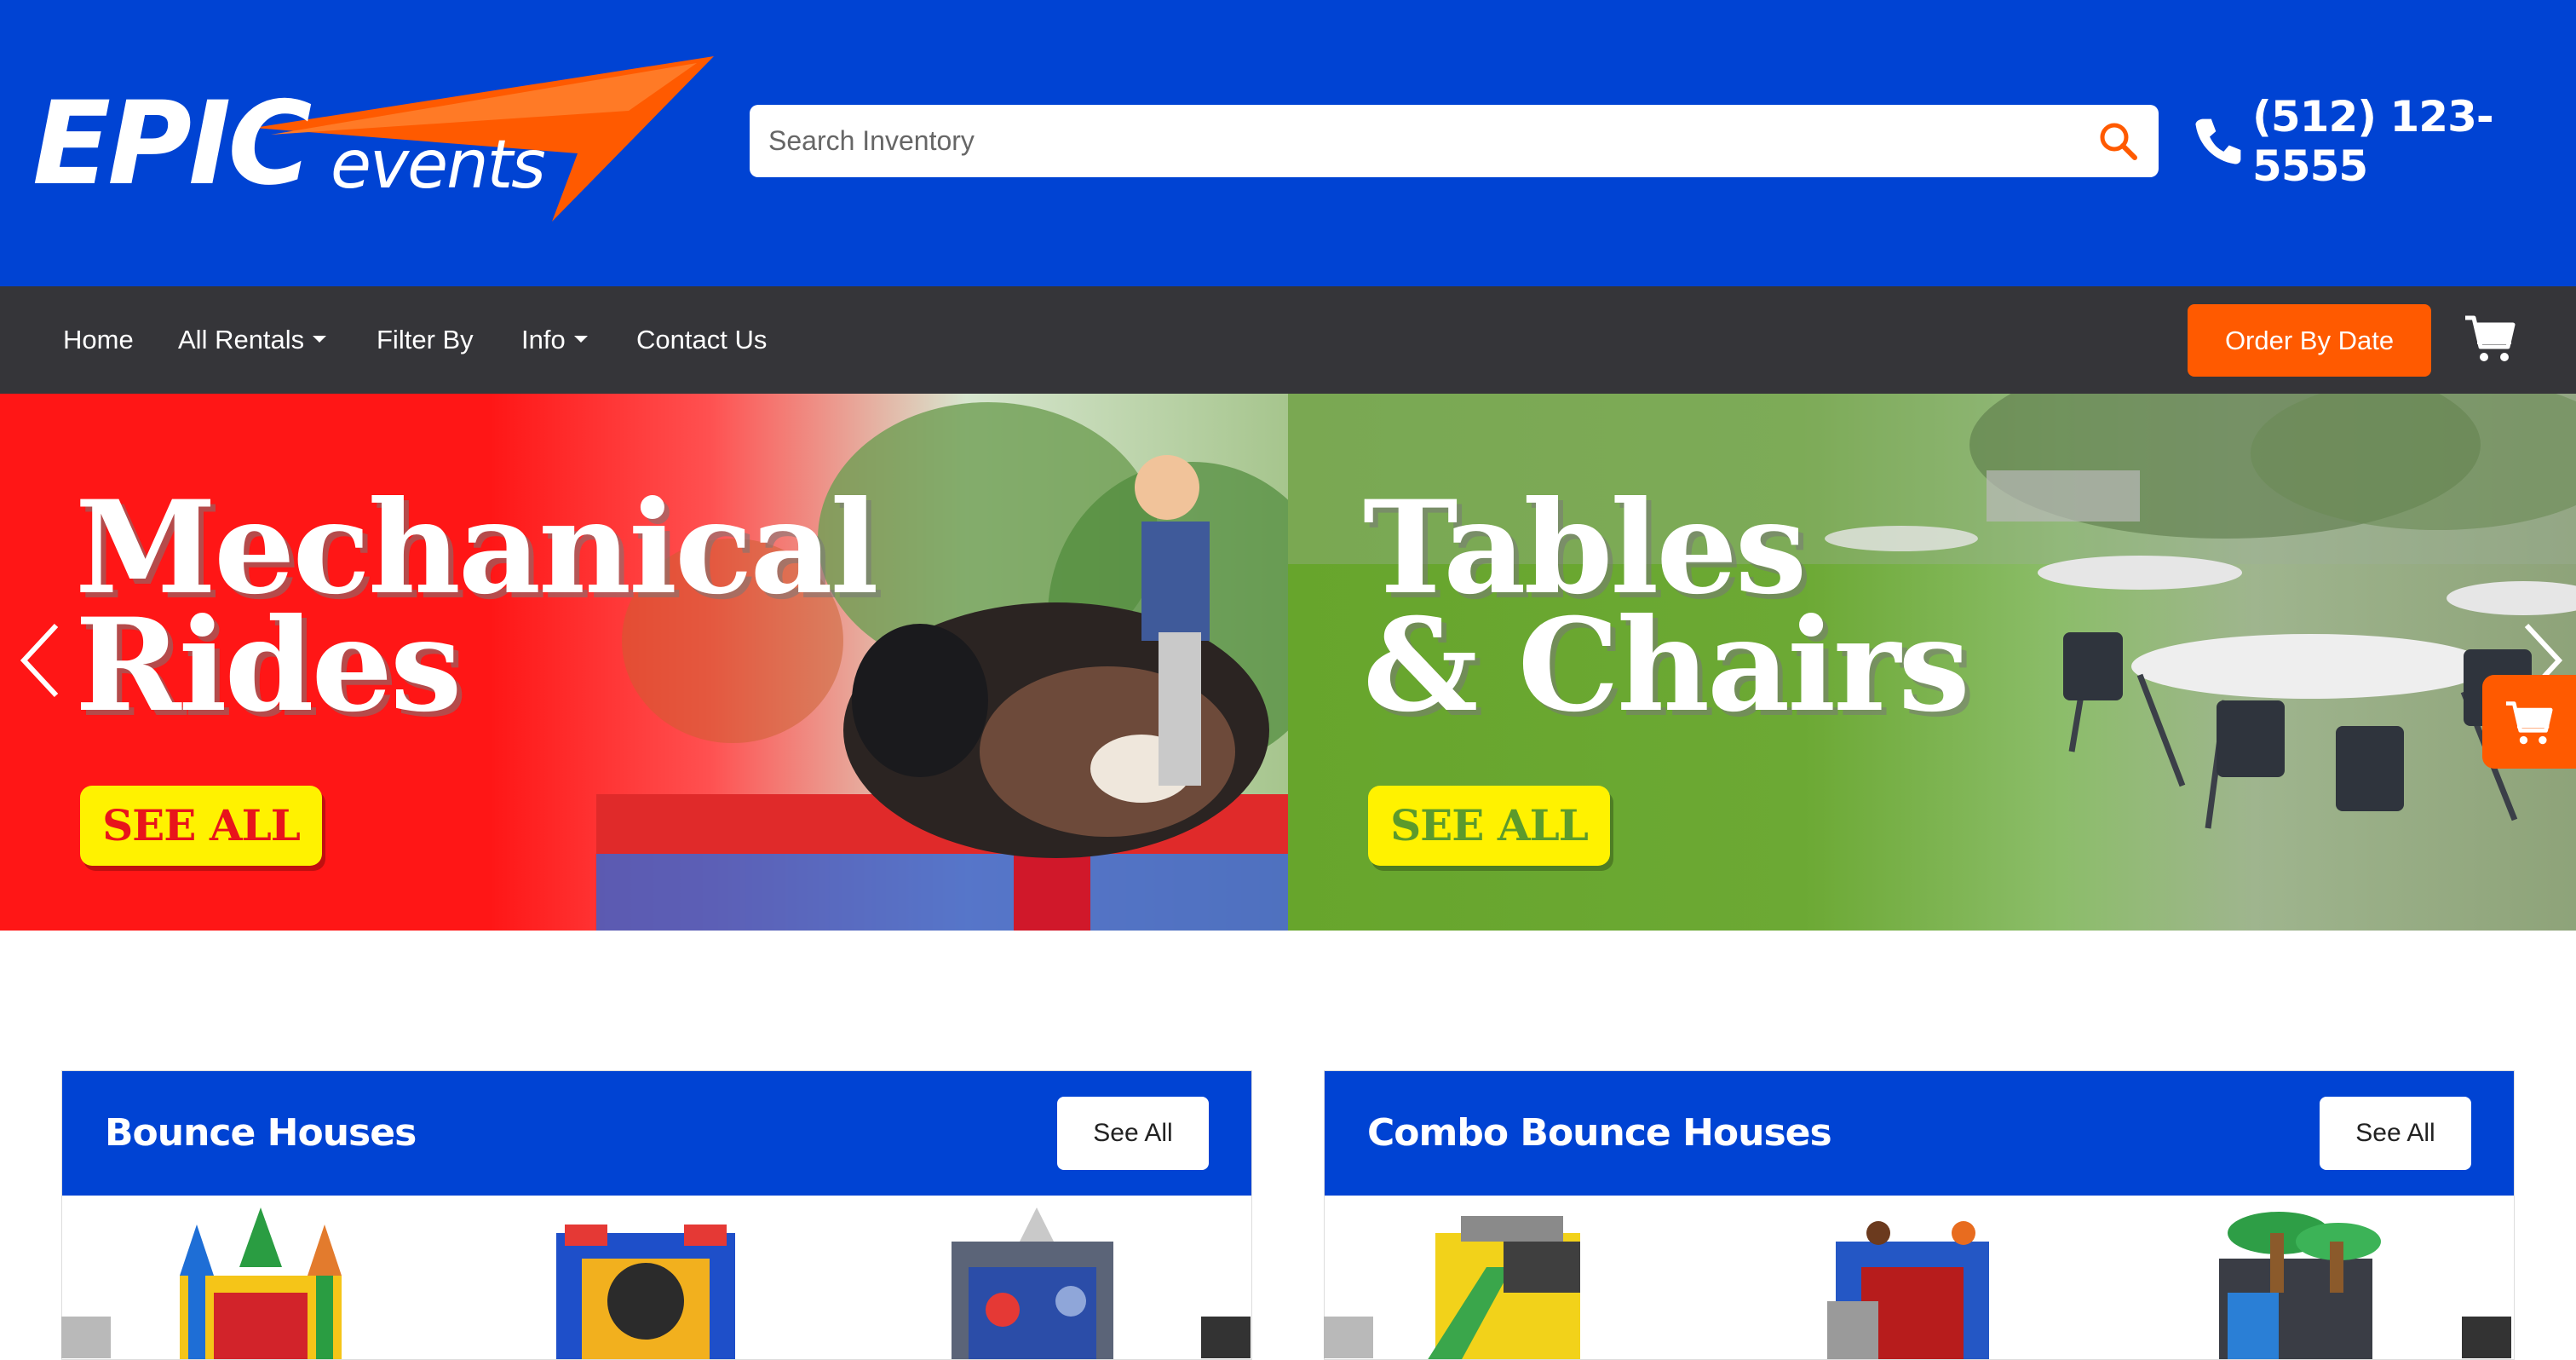  Describe the element at coordinates (1920, 1133) in the screenshot. I see `card-header: Combo Bounce Houses See All` at that location.